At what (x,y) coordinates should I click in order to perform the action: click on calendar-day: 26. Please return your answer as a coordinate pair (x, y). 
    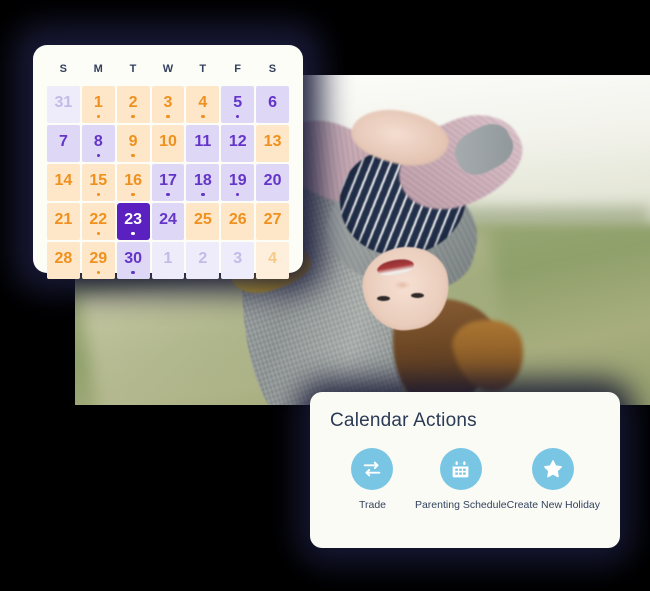
    Looking at the image, I should click on (238, 221).